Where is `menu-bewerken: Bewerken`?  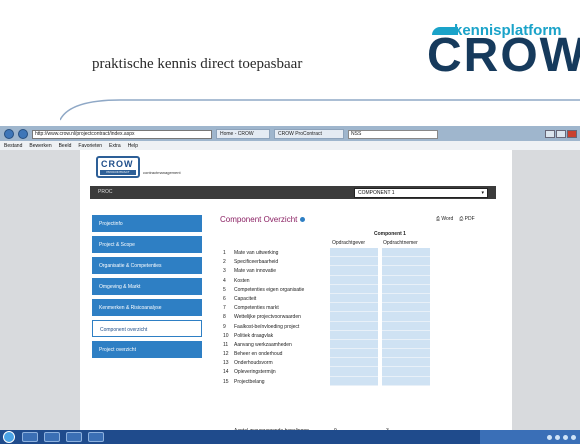
menu-bewerken: Bewerken is located at coordinates (40, 146).